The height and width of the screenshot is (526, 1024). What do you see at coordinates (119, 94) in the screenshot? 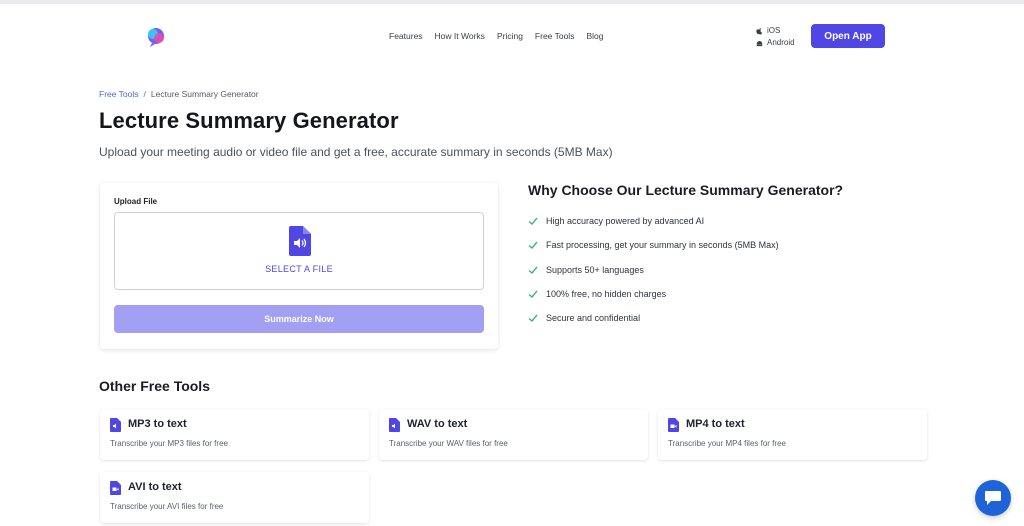
I see `breadcrumb-free-tools: Free Tools` at bounding box center [119, 94].